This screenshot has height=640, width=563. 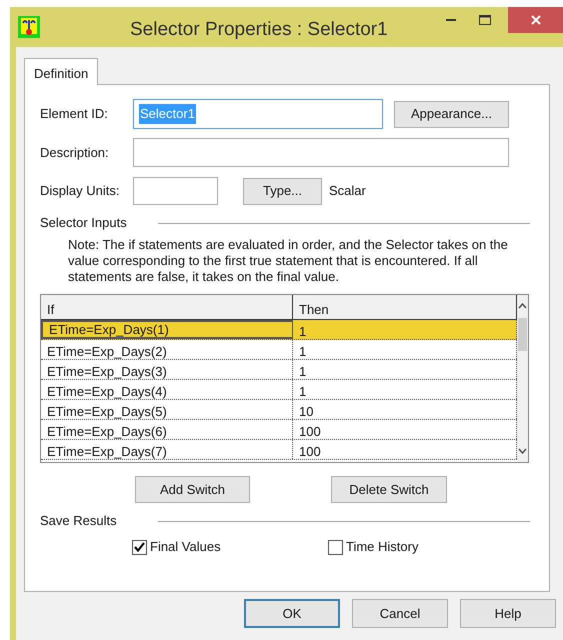 I want to click on table-cell: ETime=Exp_Days(4), so click(x=167, y=389).